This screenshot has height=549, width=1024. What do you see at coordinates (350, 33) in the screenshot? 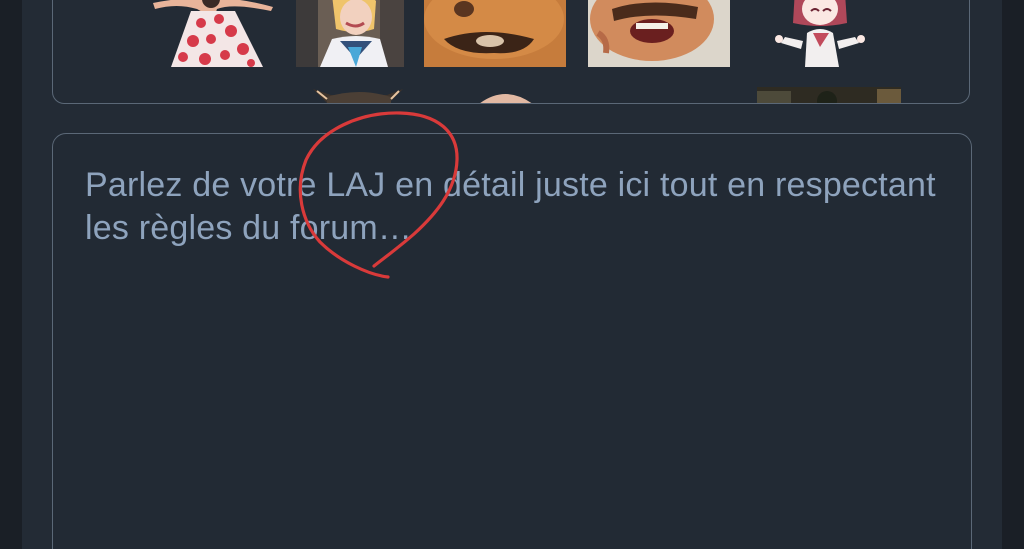
I see `blonde-girl-sailor-sticker` at bounding box center [350, 33].